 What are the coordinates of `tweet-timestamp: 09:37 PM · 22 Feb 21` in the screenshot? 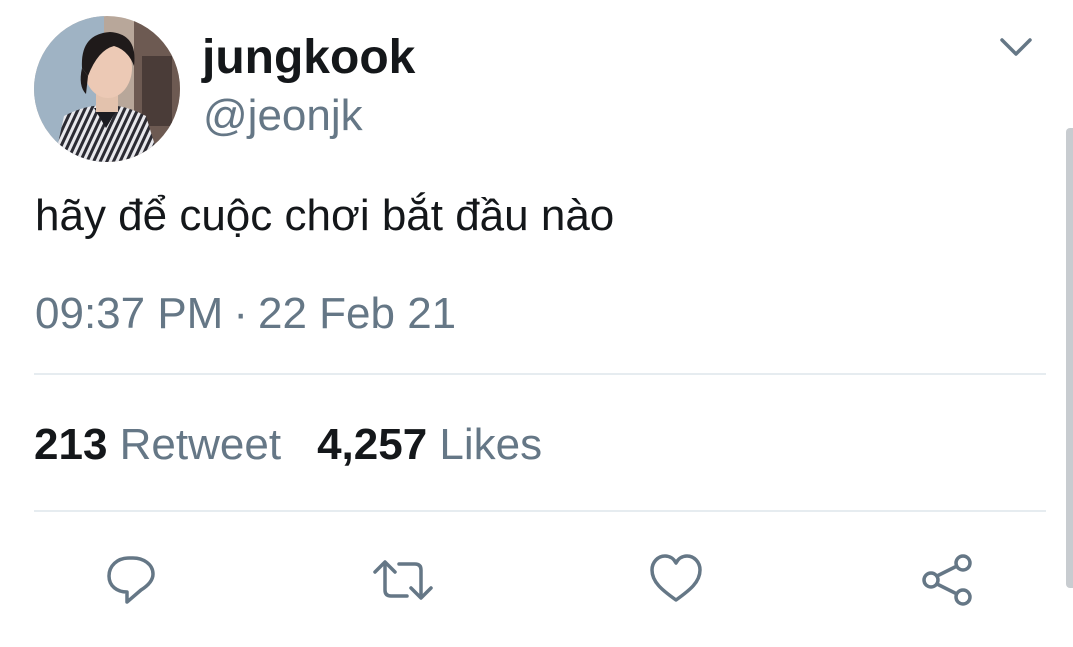 It's located at (245, 314).